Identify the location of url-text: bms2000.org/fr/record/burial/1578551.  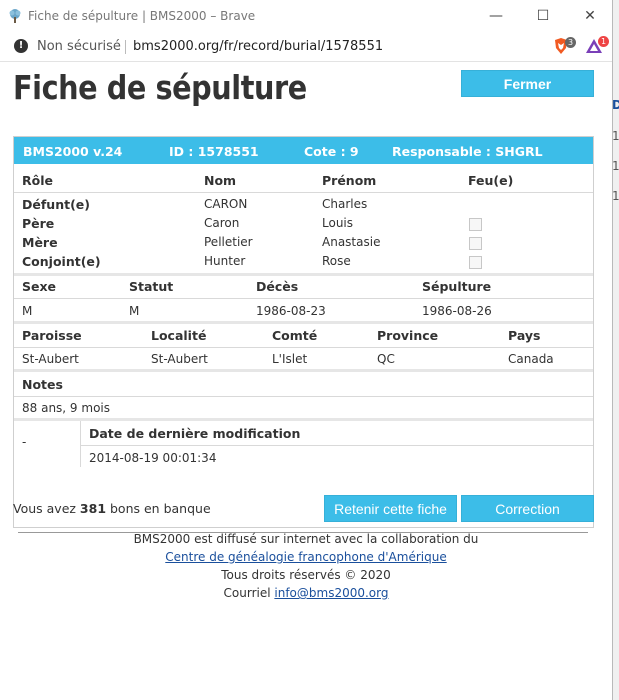
(258, 46).